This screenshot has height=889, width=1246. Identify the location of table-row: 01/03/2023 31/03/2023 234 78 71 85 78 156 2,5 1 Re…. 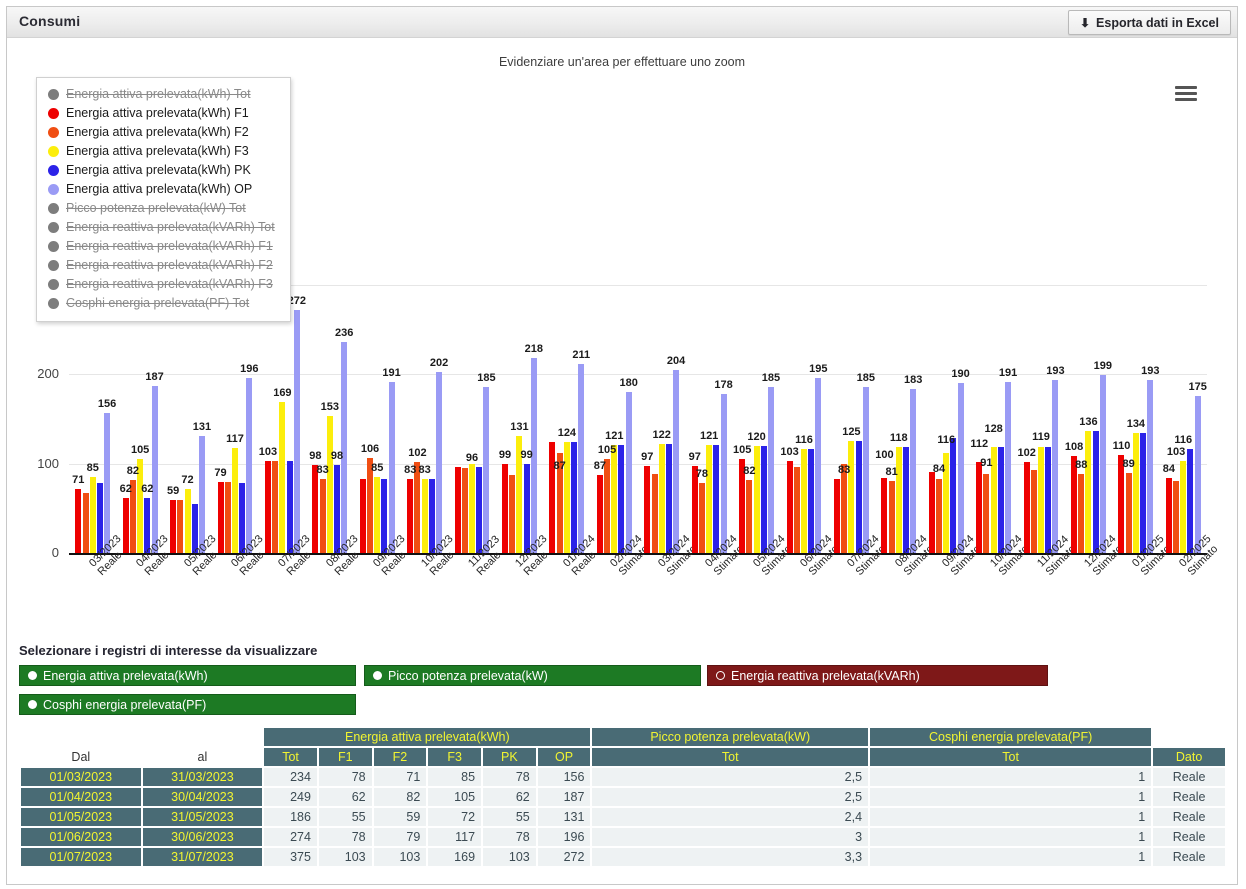
(623, 777).